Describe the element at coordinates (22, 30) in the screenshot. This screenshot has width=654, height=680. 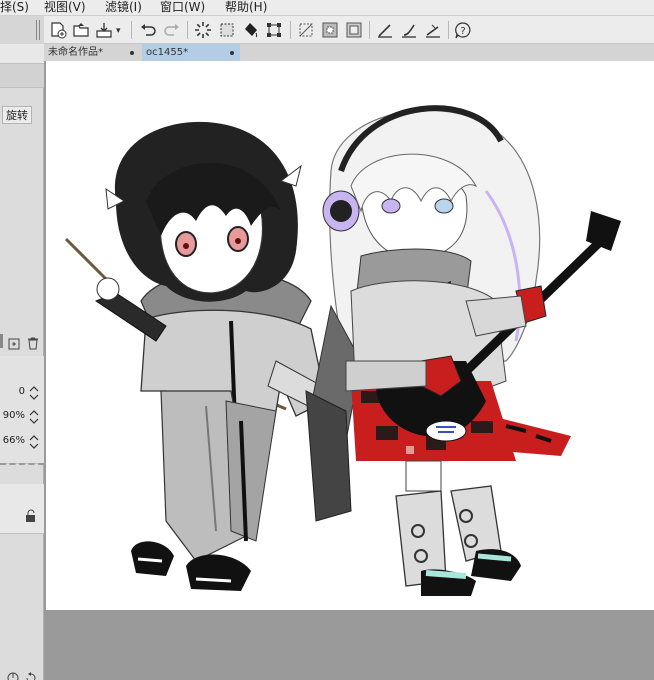
I see `toolbar-left-area` at that location.